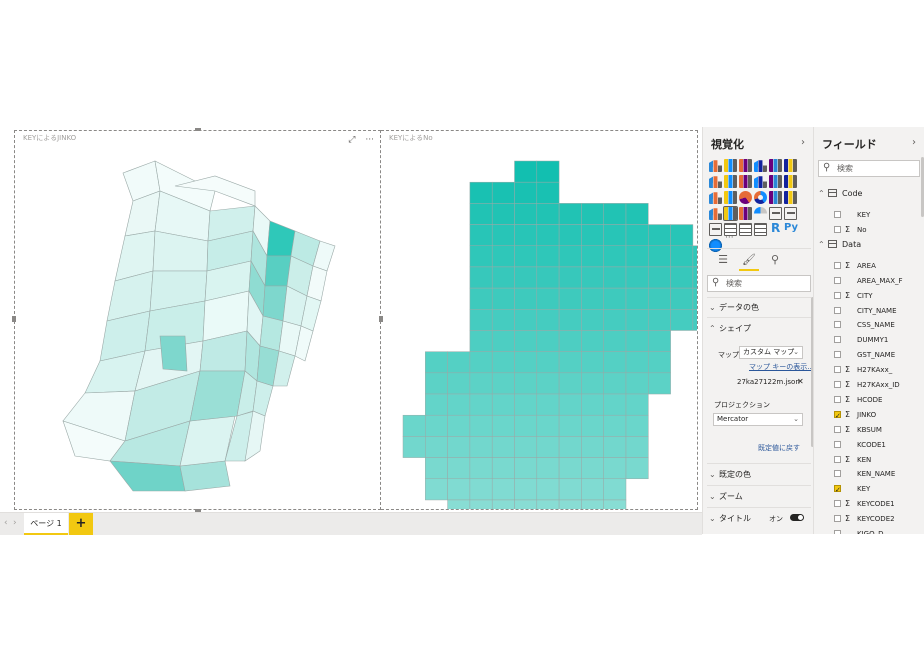 The height and width of the screenshot is (660, 924). I want to click on table-visual-icon, so click(745, 229).